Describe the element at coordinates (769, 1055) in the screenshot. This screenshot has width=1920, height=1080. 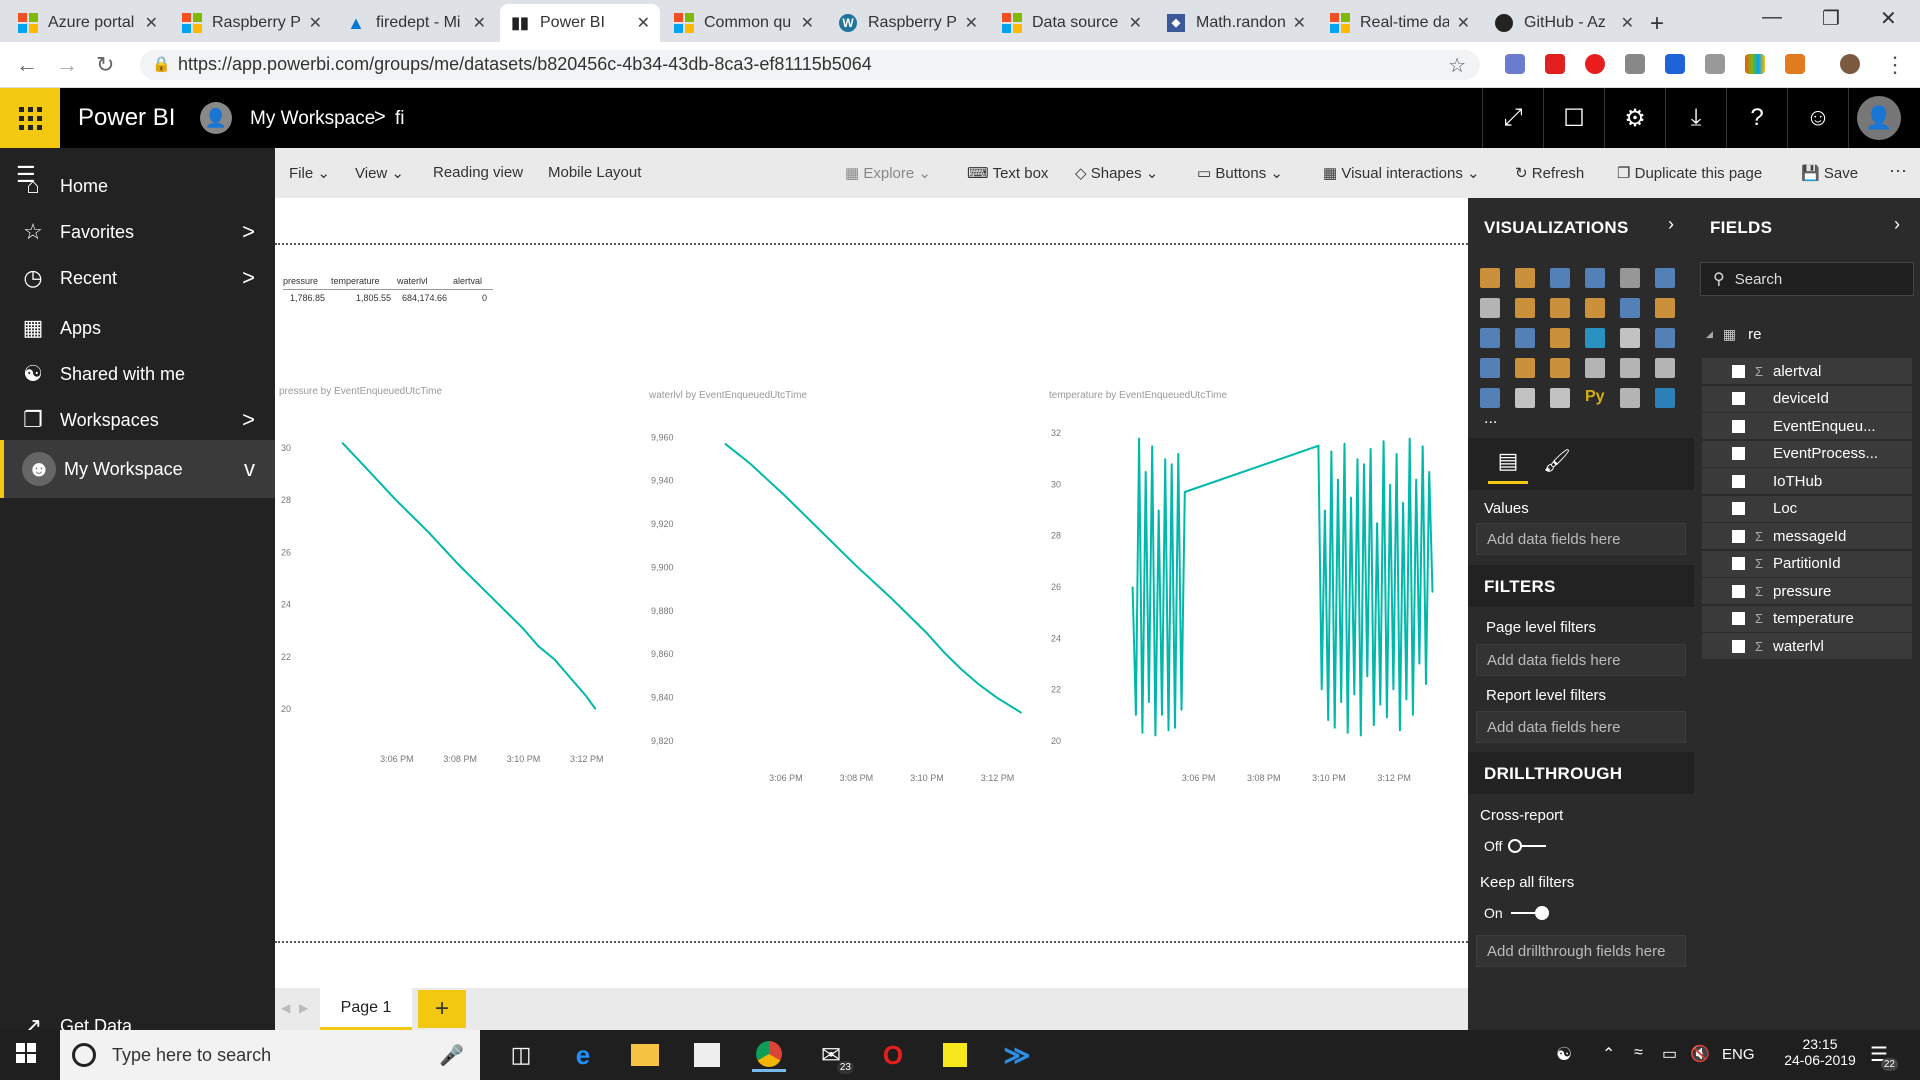
I see `chrome-icon` at that location.